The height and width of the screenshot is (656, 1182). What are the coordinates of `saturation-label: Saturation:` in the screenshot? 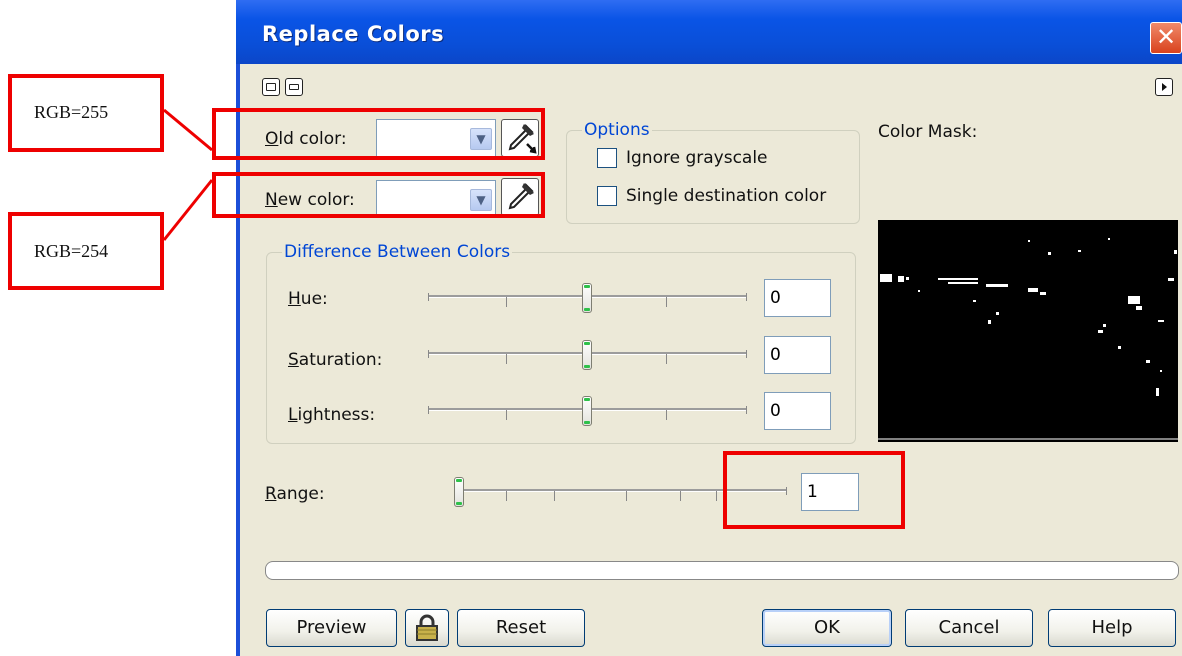 It's located at (335, 360).